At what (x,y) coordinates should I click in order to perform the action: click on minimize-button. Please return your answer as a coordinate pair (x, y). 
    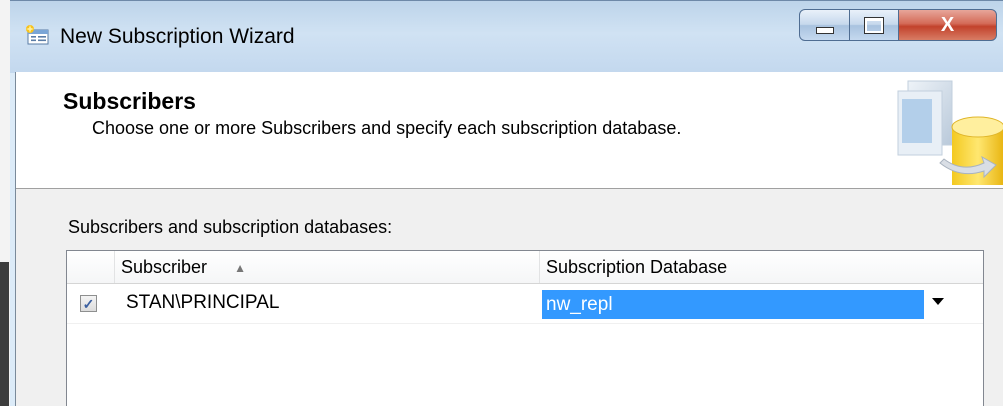
    Looking at the image, I should click on (824, 25).